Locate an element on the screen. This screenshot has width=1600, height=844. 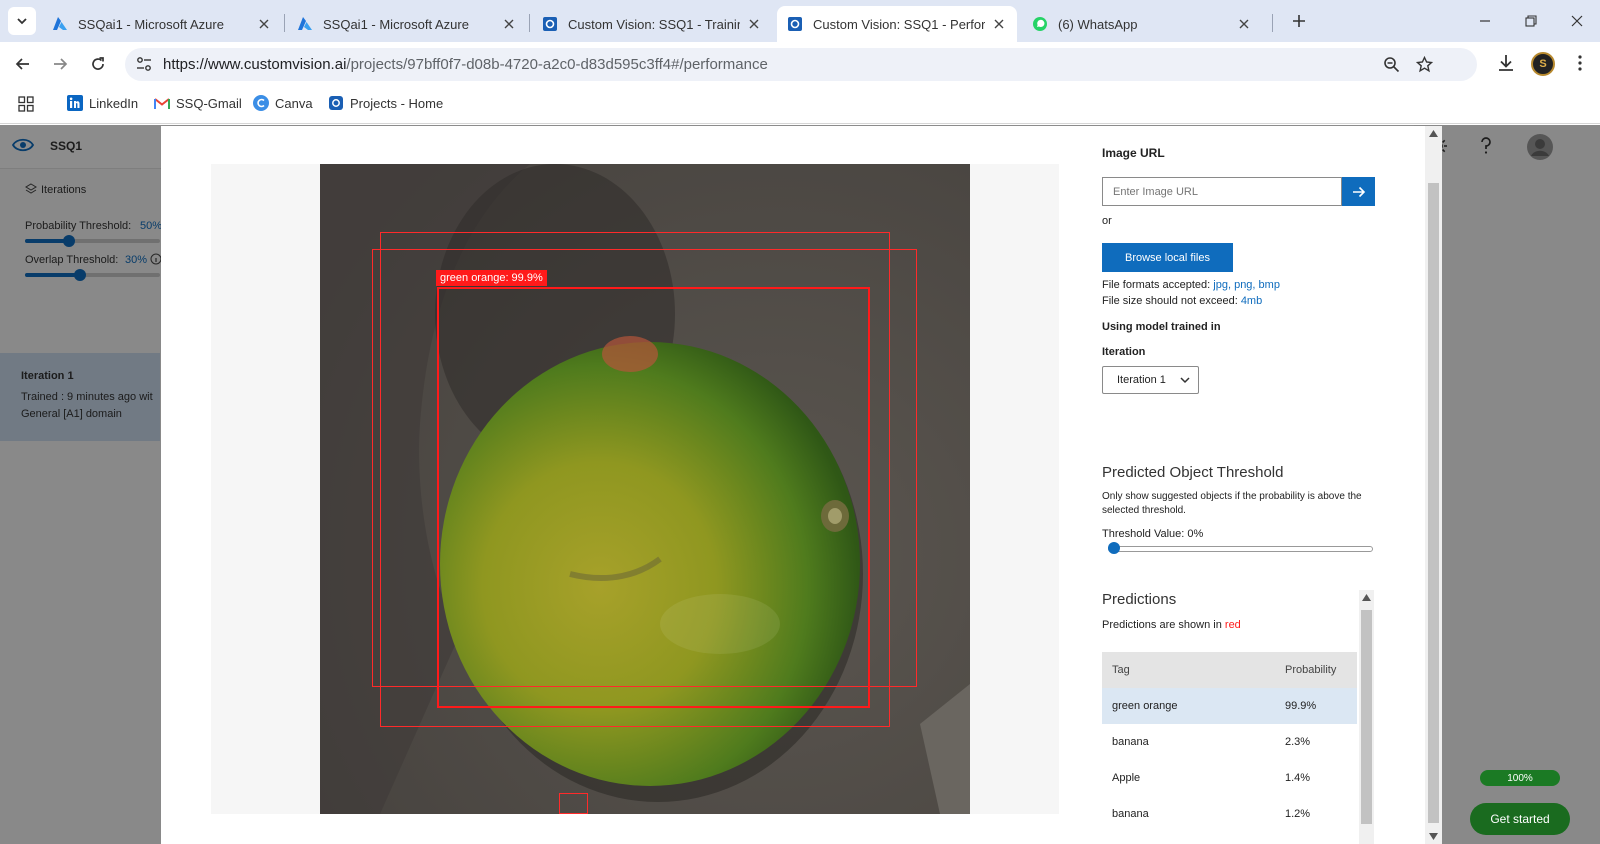
tab-azure-1: SSQai1 - Microsoft Azure is located at coordinates (162, 24).